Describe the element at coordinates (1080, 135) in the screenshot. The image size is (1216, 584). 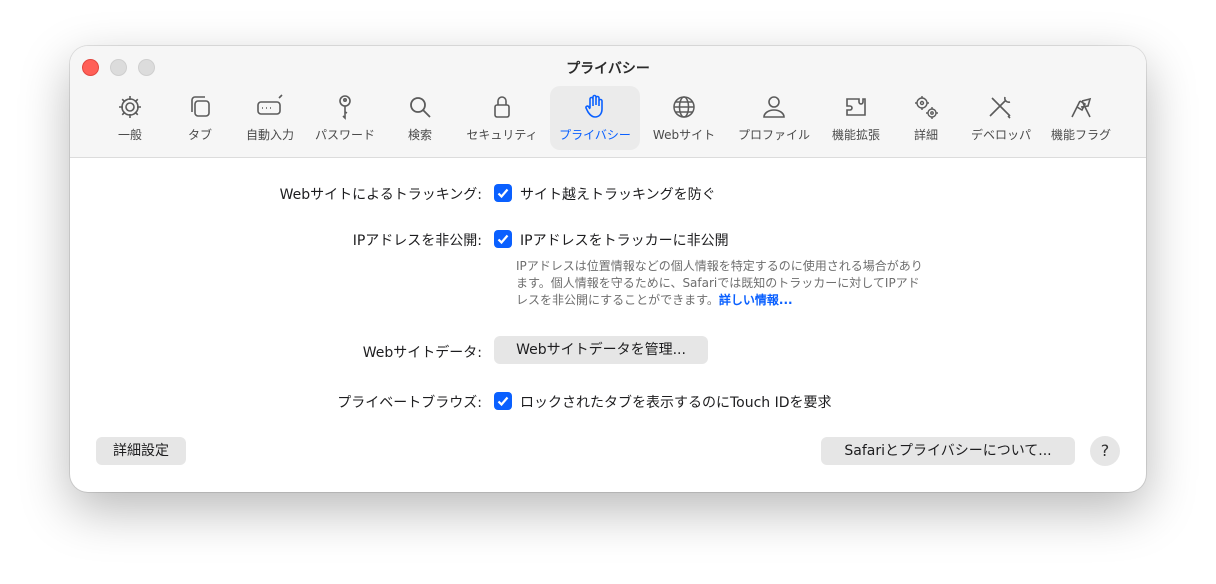
I see `tab-label: 機能フラグ` at that location.